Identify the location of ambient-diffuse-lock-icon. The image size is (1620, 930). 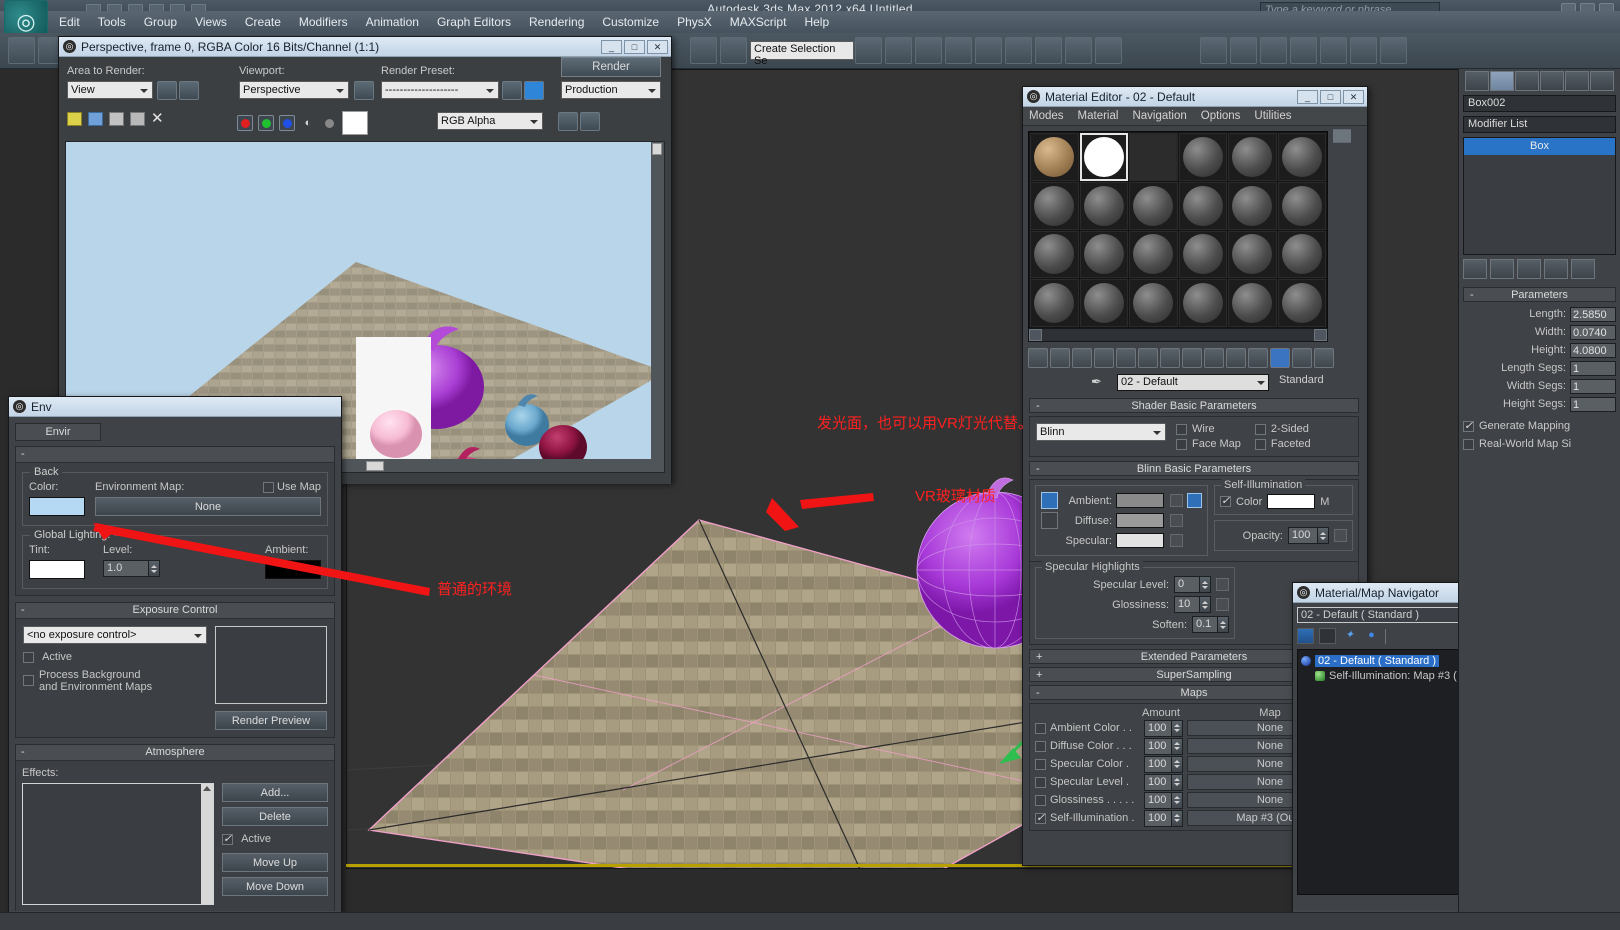
(1049, 500).